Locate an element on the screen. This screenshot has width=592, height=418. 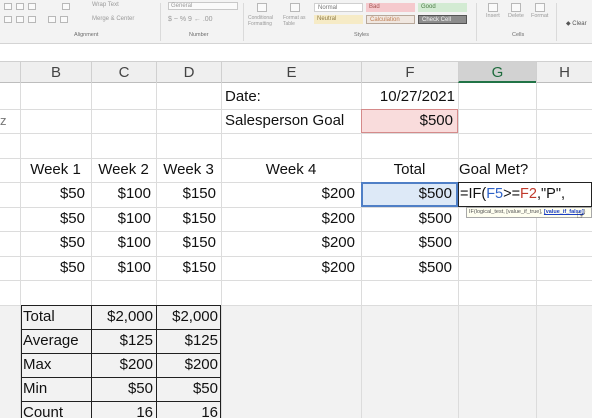
summary-label: Count is located at coordinates (43, 409).